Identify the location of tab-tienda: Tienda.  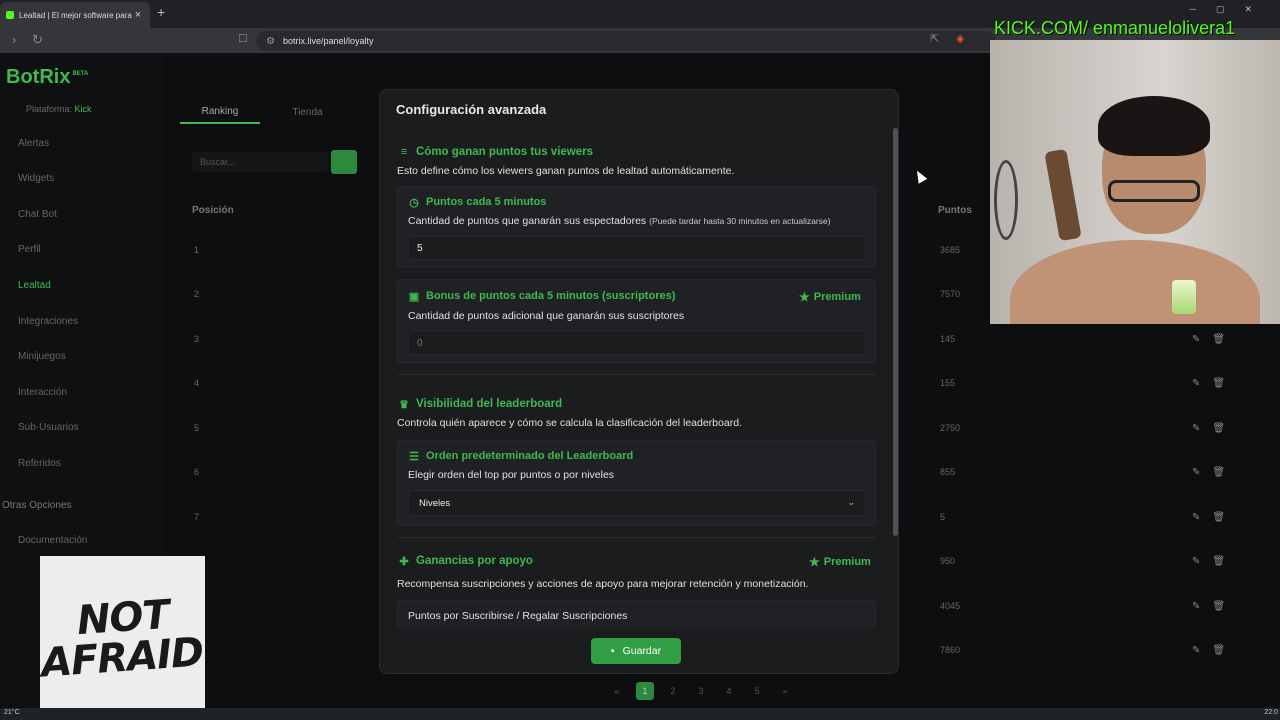
(307, 112).